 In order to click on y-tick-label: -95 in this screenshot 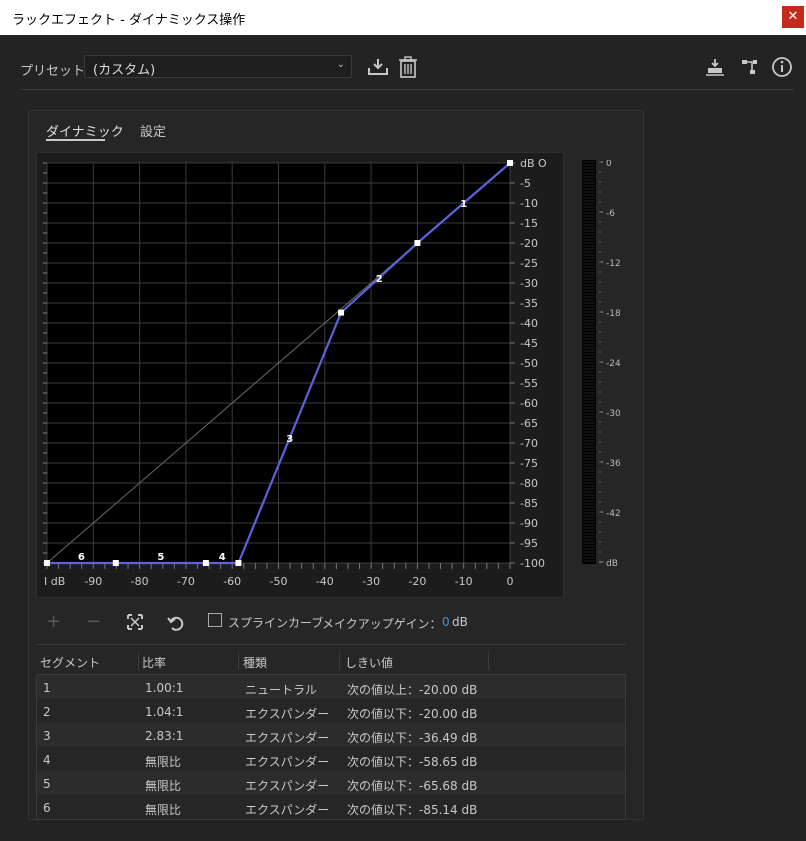, I will do `click(529, 543)`.